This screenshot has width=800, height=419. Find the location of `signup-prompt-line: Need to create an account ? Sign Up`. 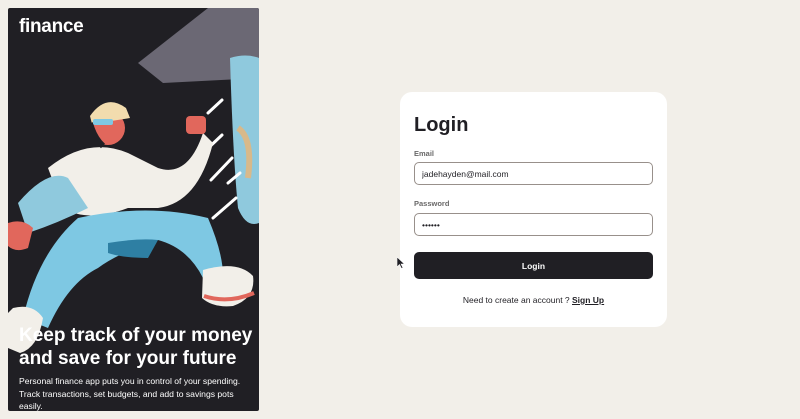

signup-prompt-line: Need to create an account ? Sign Up is located at coordinates (533, 300).